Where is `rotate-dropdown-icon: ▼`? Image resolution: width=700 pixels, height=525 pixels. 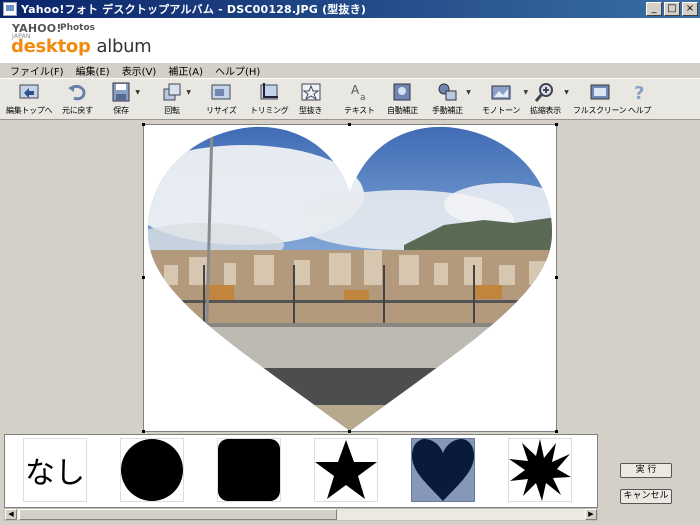
rotate-dropdown-icon: ▼ is located at coordinates (188, 92).